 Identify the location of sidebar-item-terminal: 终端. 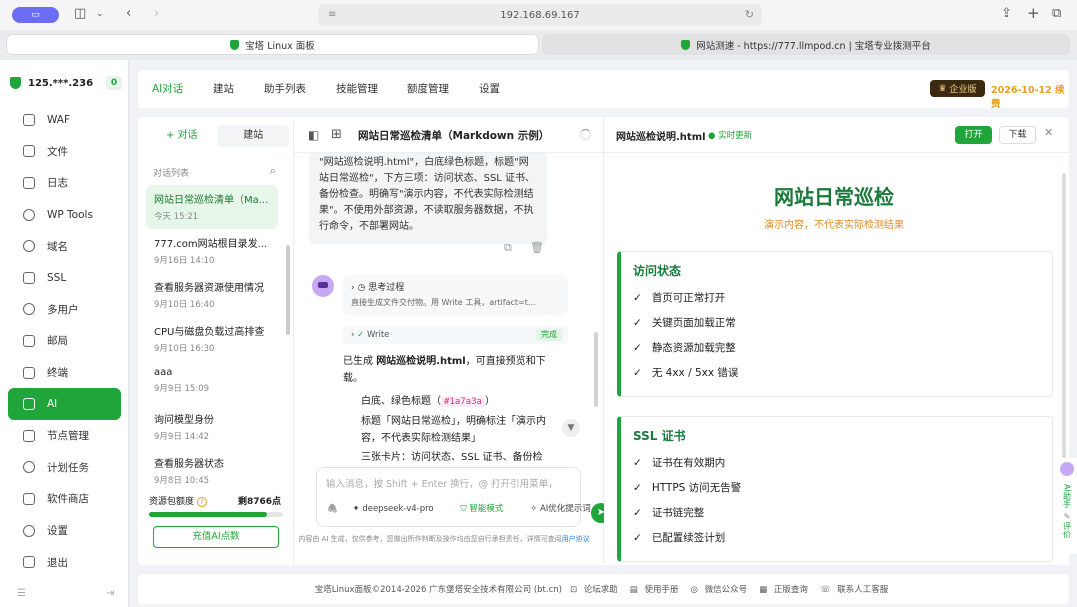
(64, 373).